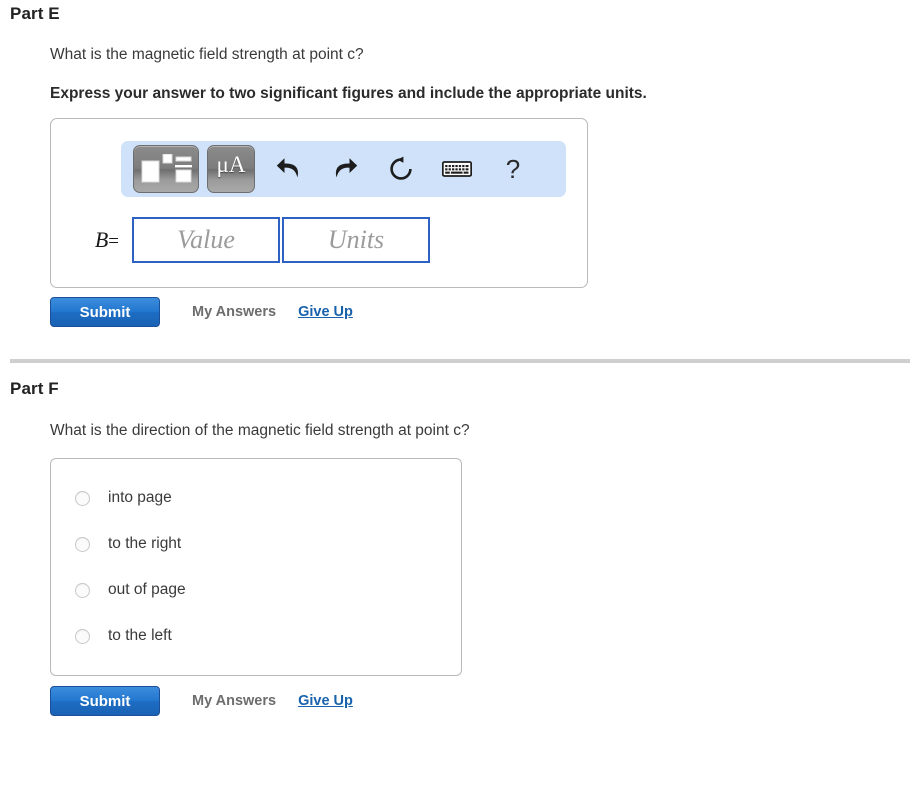 This screenshot has width=920, height=796. What do you see at coordinates (256, 636) in the screenshot?
I see `choice-option: to the left` at bounding box center [256, 636].